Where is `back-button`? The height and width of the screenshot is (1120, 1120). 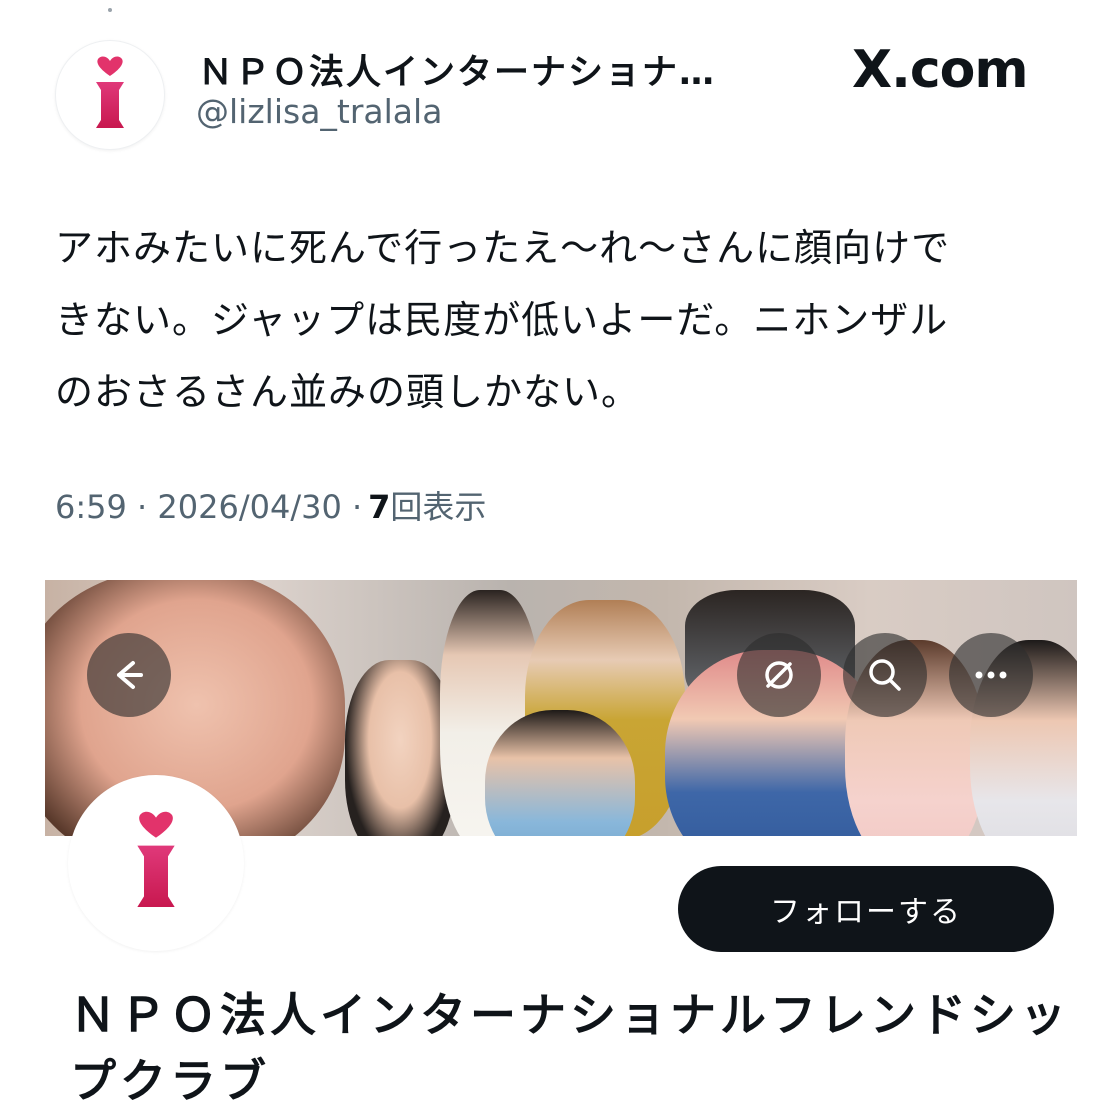
back-button is located at coordinates (129, 675).